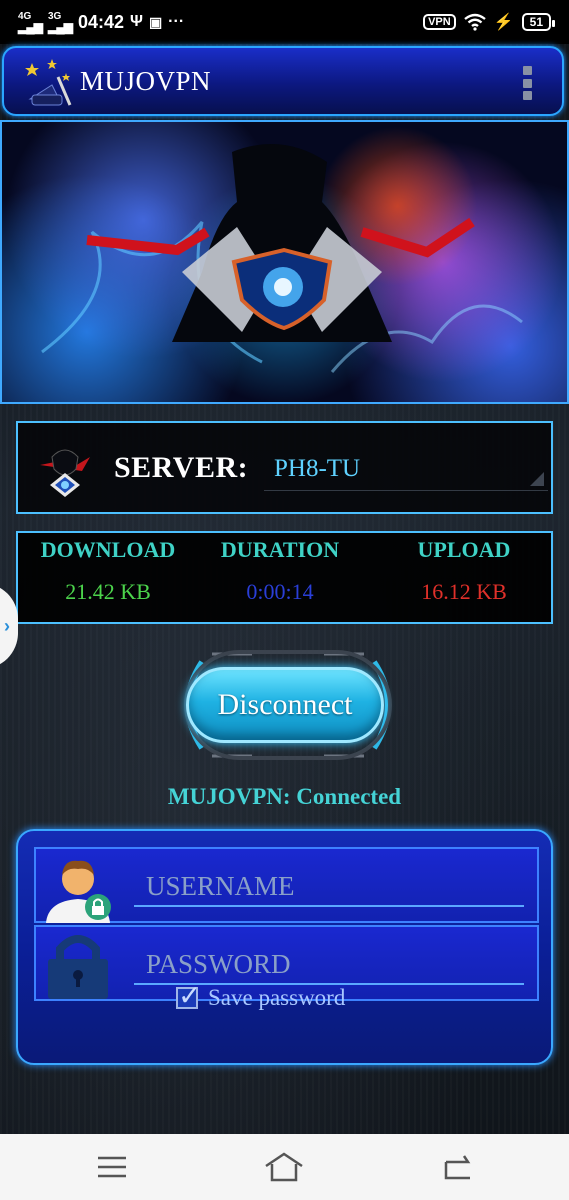  Describe the element at coordinates (176, 21) in the screenshot. I see `more-notifications-icon: ···` at that location.